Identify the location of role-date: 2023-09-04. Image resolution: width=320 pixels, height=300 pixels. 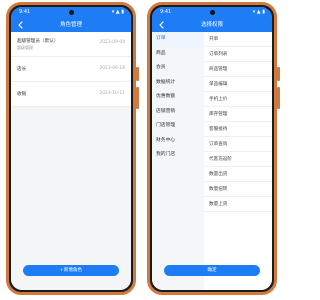
(112, 42).